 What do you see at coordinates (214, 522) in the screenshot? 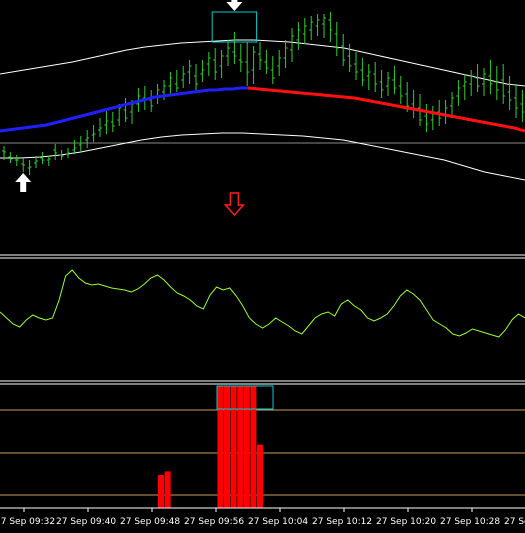
I see `x-tick-label: 27 Sep 09:56` at bounding box center [214, 522].